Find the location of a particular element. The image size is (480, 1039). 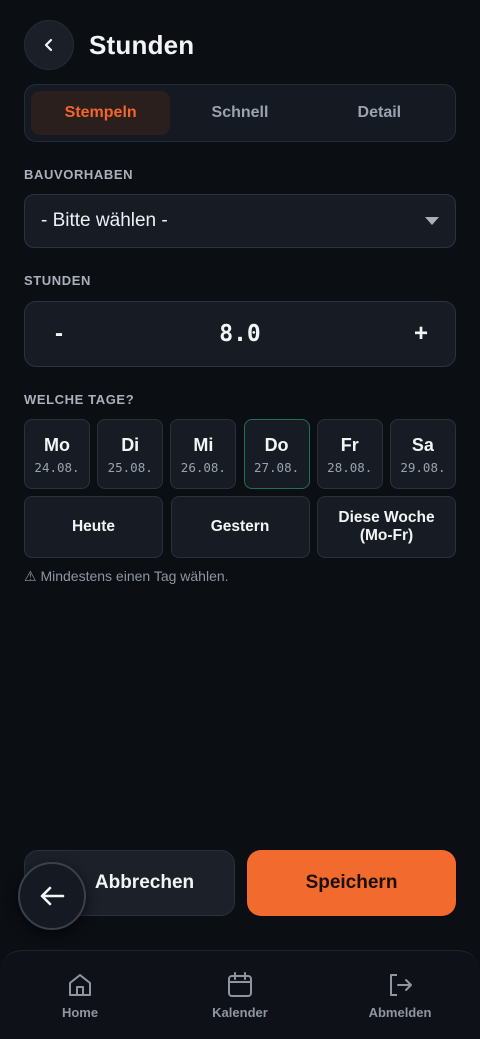

hours-value: 8.0 is located at coordinates (240, 334).